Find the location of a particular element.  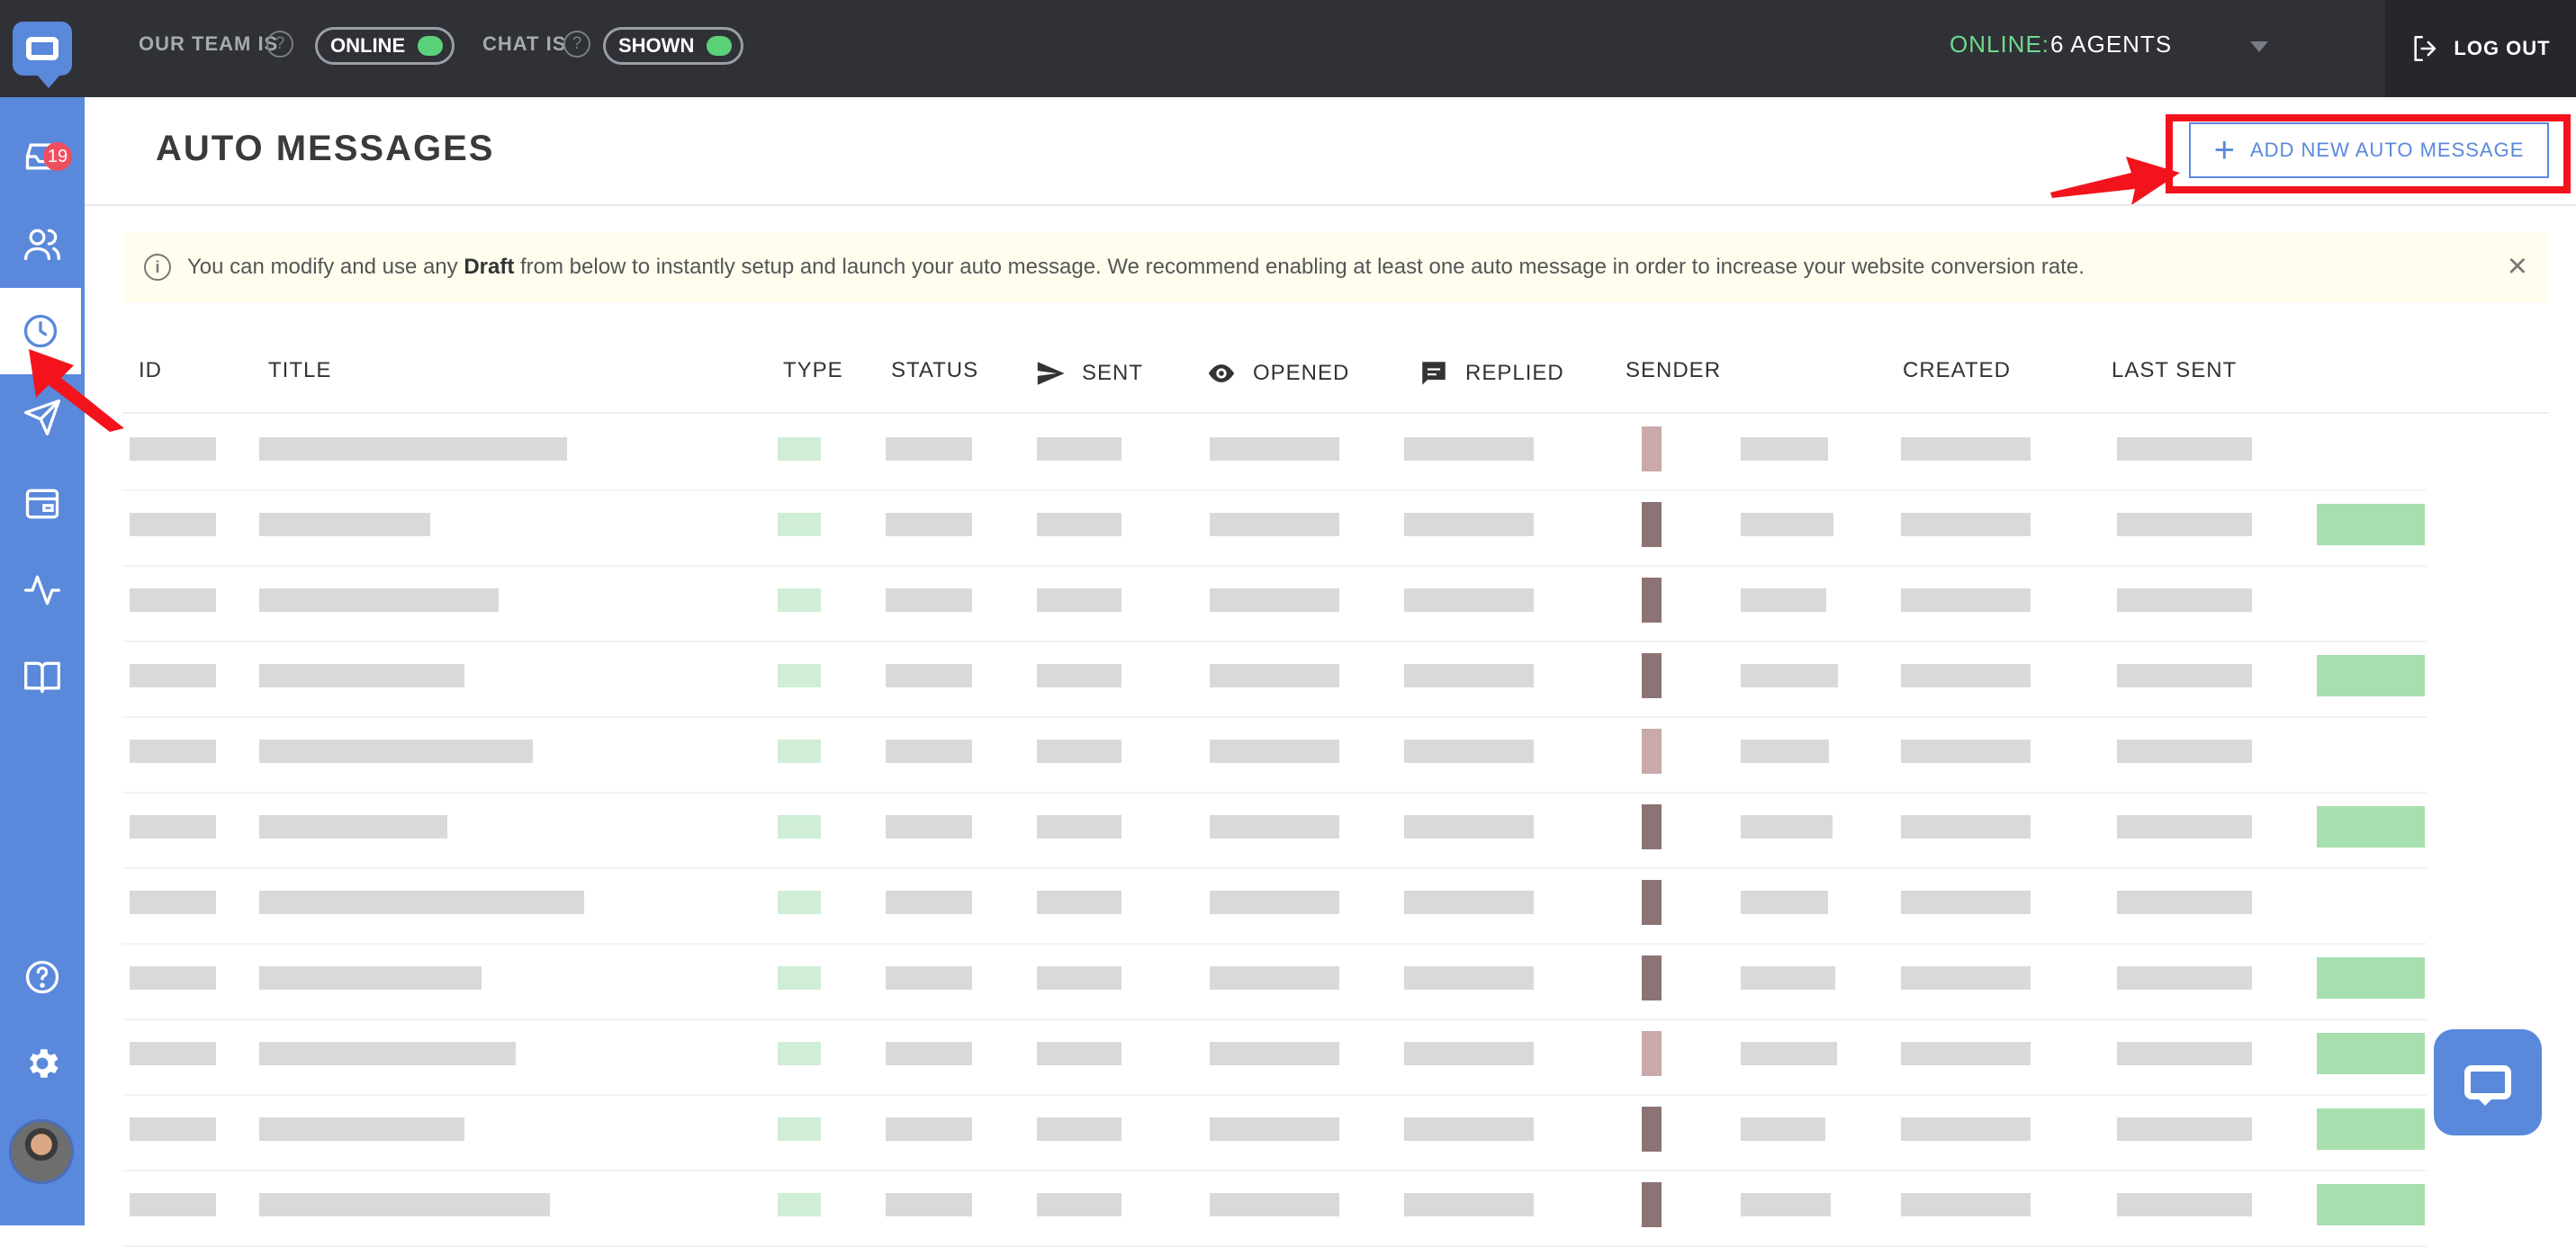

column-id: ID is located at coordinates (150, 370).